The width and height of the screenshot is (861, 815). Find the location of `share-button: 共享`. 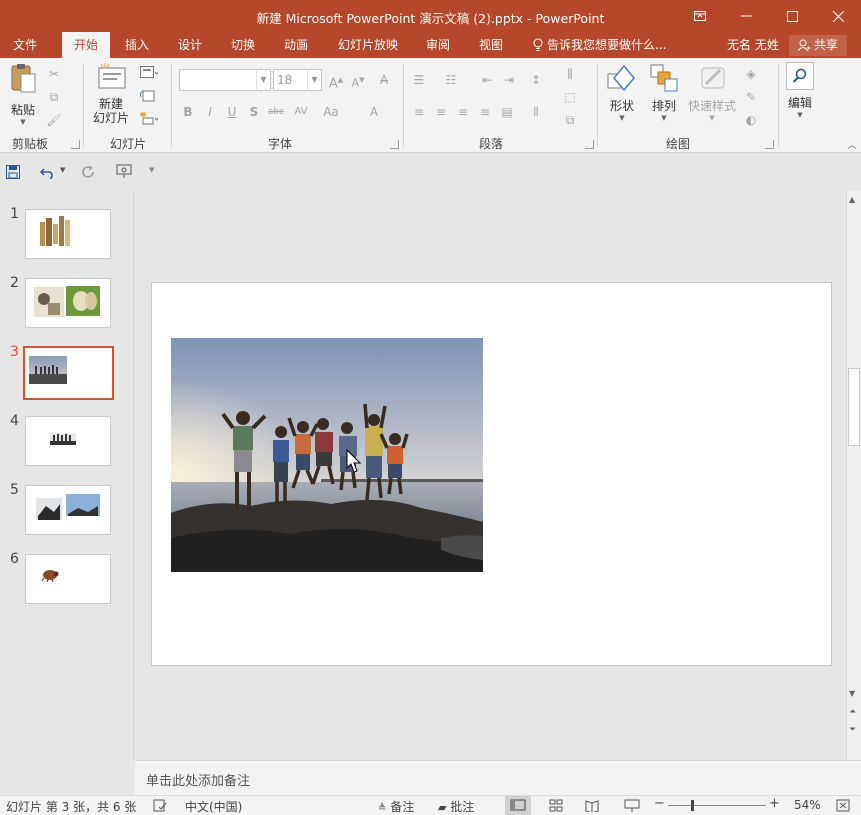

share-button: 共享 is located at coordinates (818, 45).